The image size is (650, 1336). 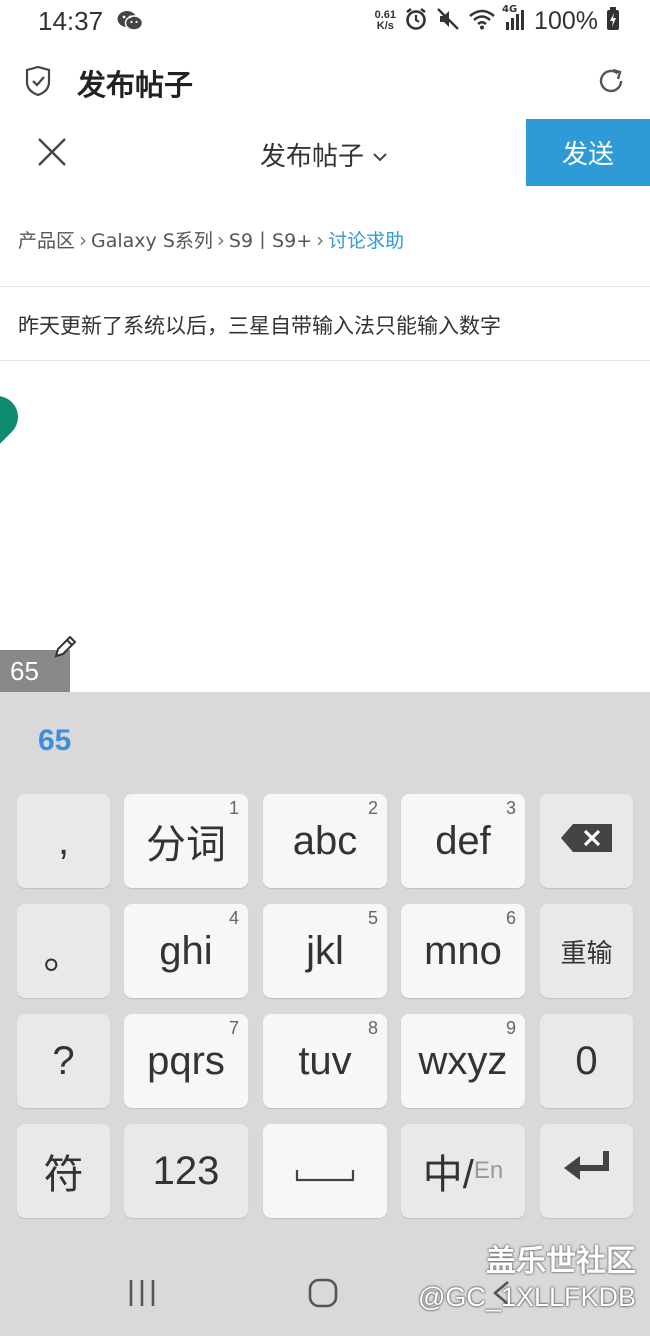 What do you see at coordinates (312, 157) in the screenshot?
I see `compose-title: 发布帖子` at bounding box center [312, 157].